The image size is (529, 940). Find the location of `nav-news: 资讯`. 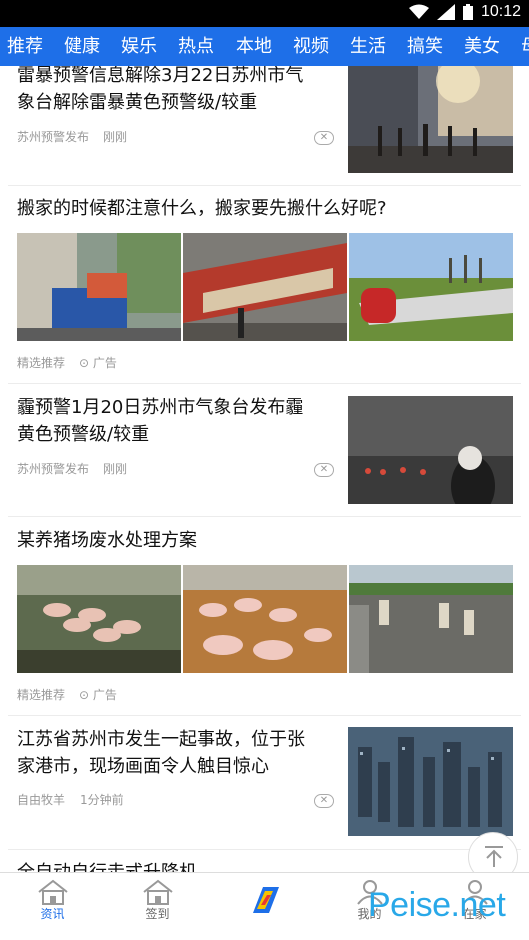

nav-news: 资讯 is located at coordinates (52, 906).